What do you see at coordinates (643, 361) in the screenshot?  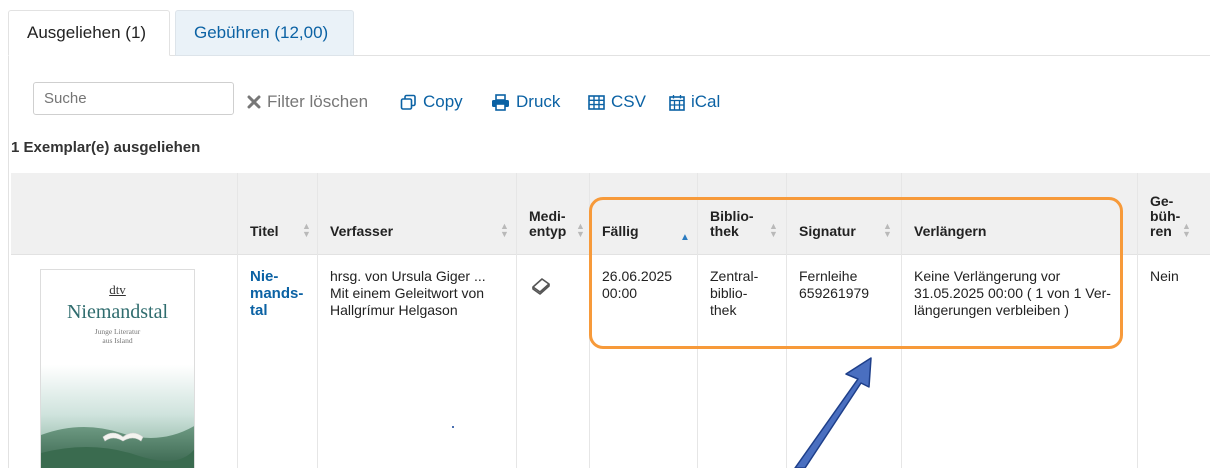 I see `cell-due: 26.06.2025 00:00` at bounding box center [643, 361].